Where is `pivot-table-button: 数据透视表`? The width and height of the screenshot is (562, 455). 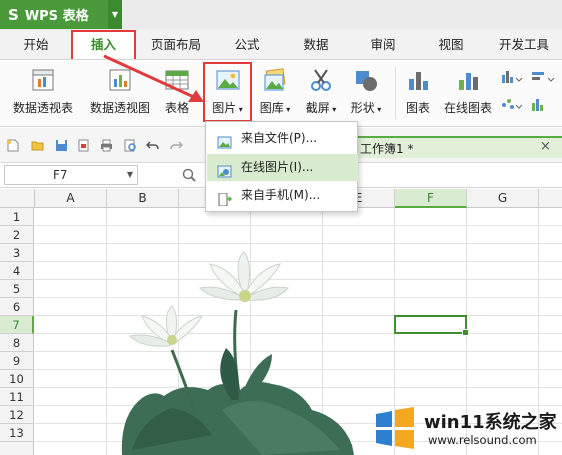 pivot-table-button: 数据透视表 is located at coordinates (43, 94).